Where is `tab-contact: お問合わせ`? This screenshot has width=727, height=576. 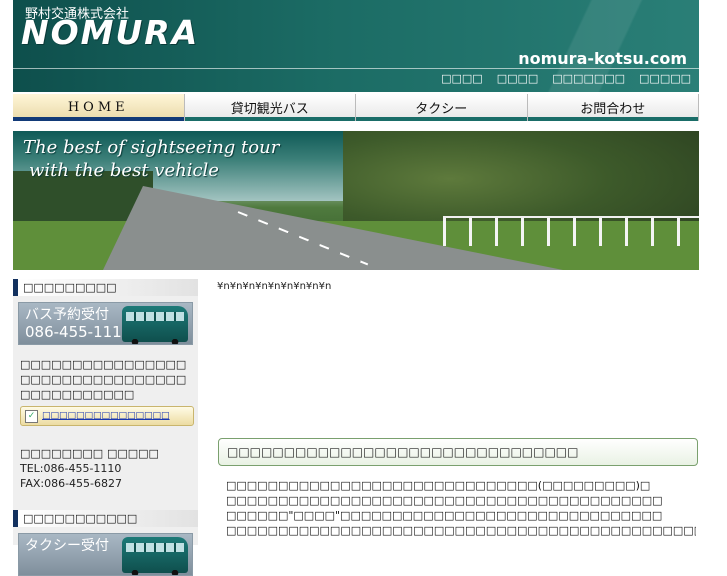 tab-contact: お問合わせ is located at coordinates (613, 107).